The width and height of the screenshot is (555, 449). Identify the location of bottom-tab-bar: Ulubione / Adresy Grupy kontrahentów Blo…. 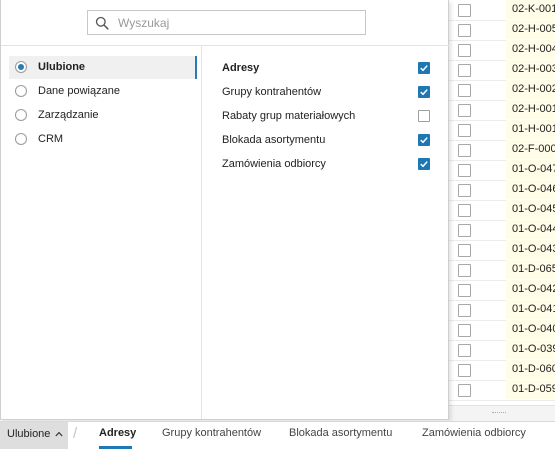
(277, 435).